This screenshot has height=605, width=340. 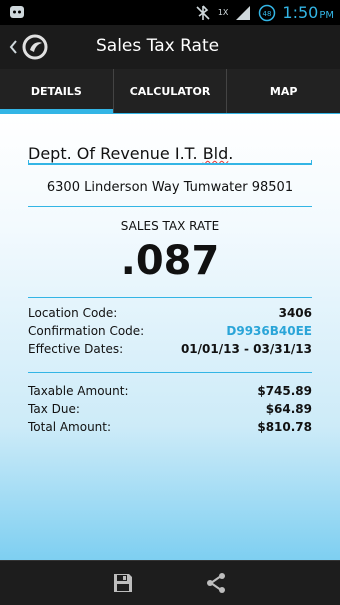 What do you see at coordinates (170, 226) in the screenshot?
I see `rate-label: SALES TAX RATE` at bounding box center [170, 226].